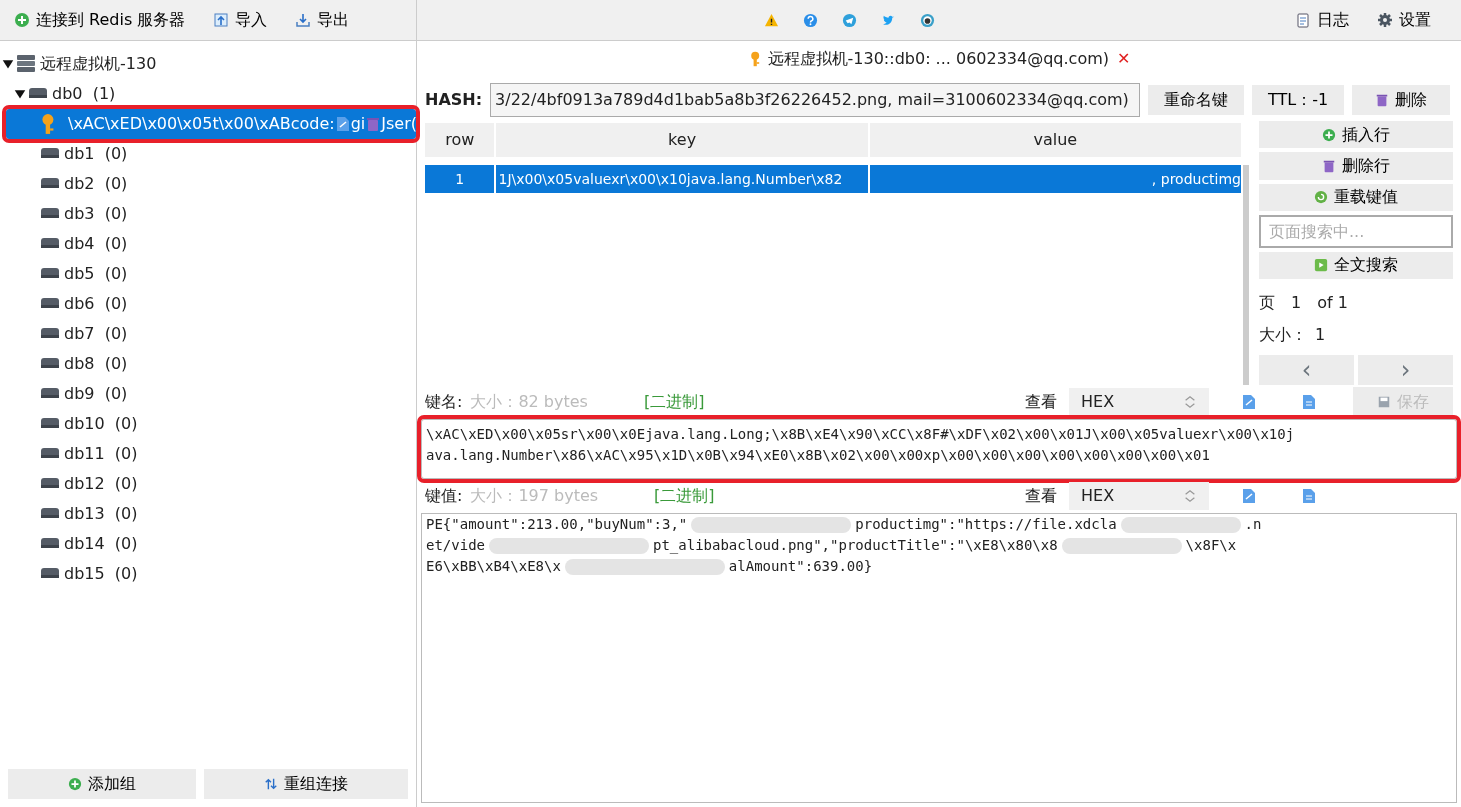 The height and width of the screenshot is (807, 1461). Describe the element at coordinates (1356, 135) in the screenshot. I see `insert-row-button: 插入行` at that location.